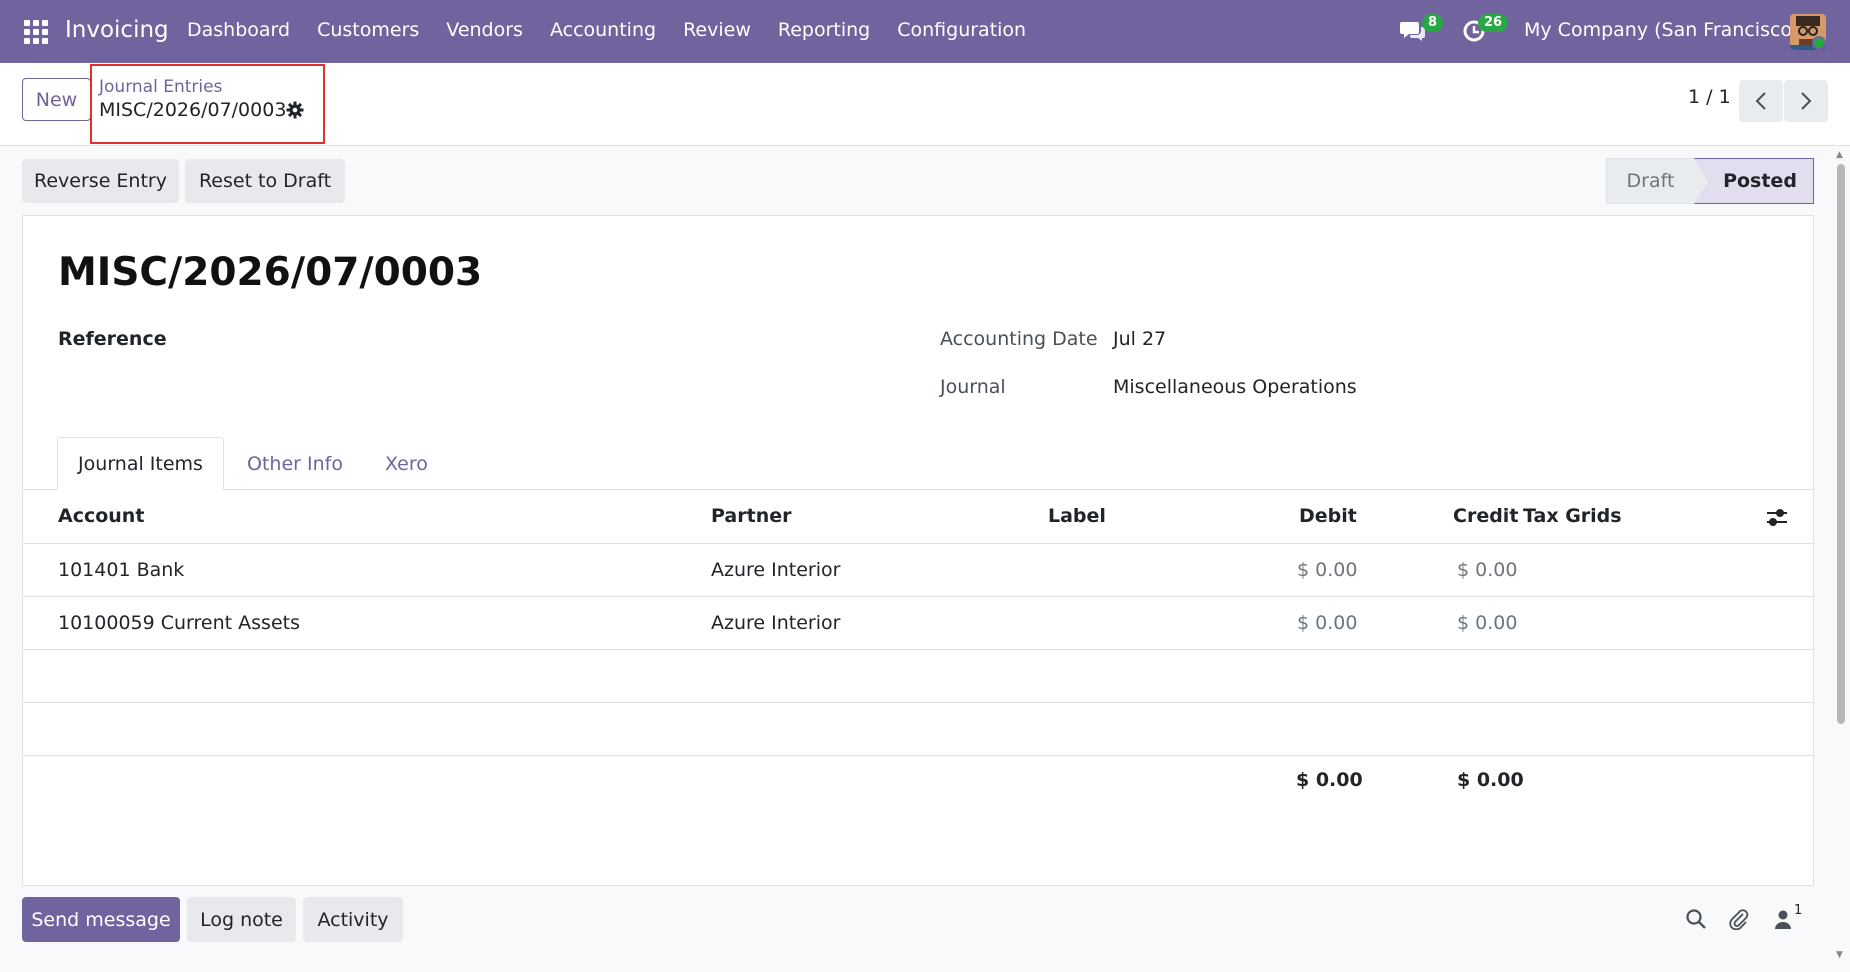 Image resolution: width=1850 pixels, height=972 pixels. I want to click on row-1-account: 101401 Bank, so click(121, 570).